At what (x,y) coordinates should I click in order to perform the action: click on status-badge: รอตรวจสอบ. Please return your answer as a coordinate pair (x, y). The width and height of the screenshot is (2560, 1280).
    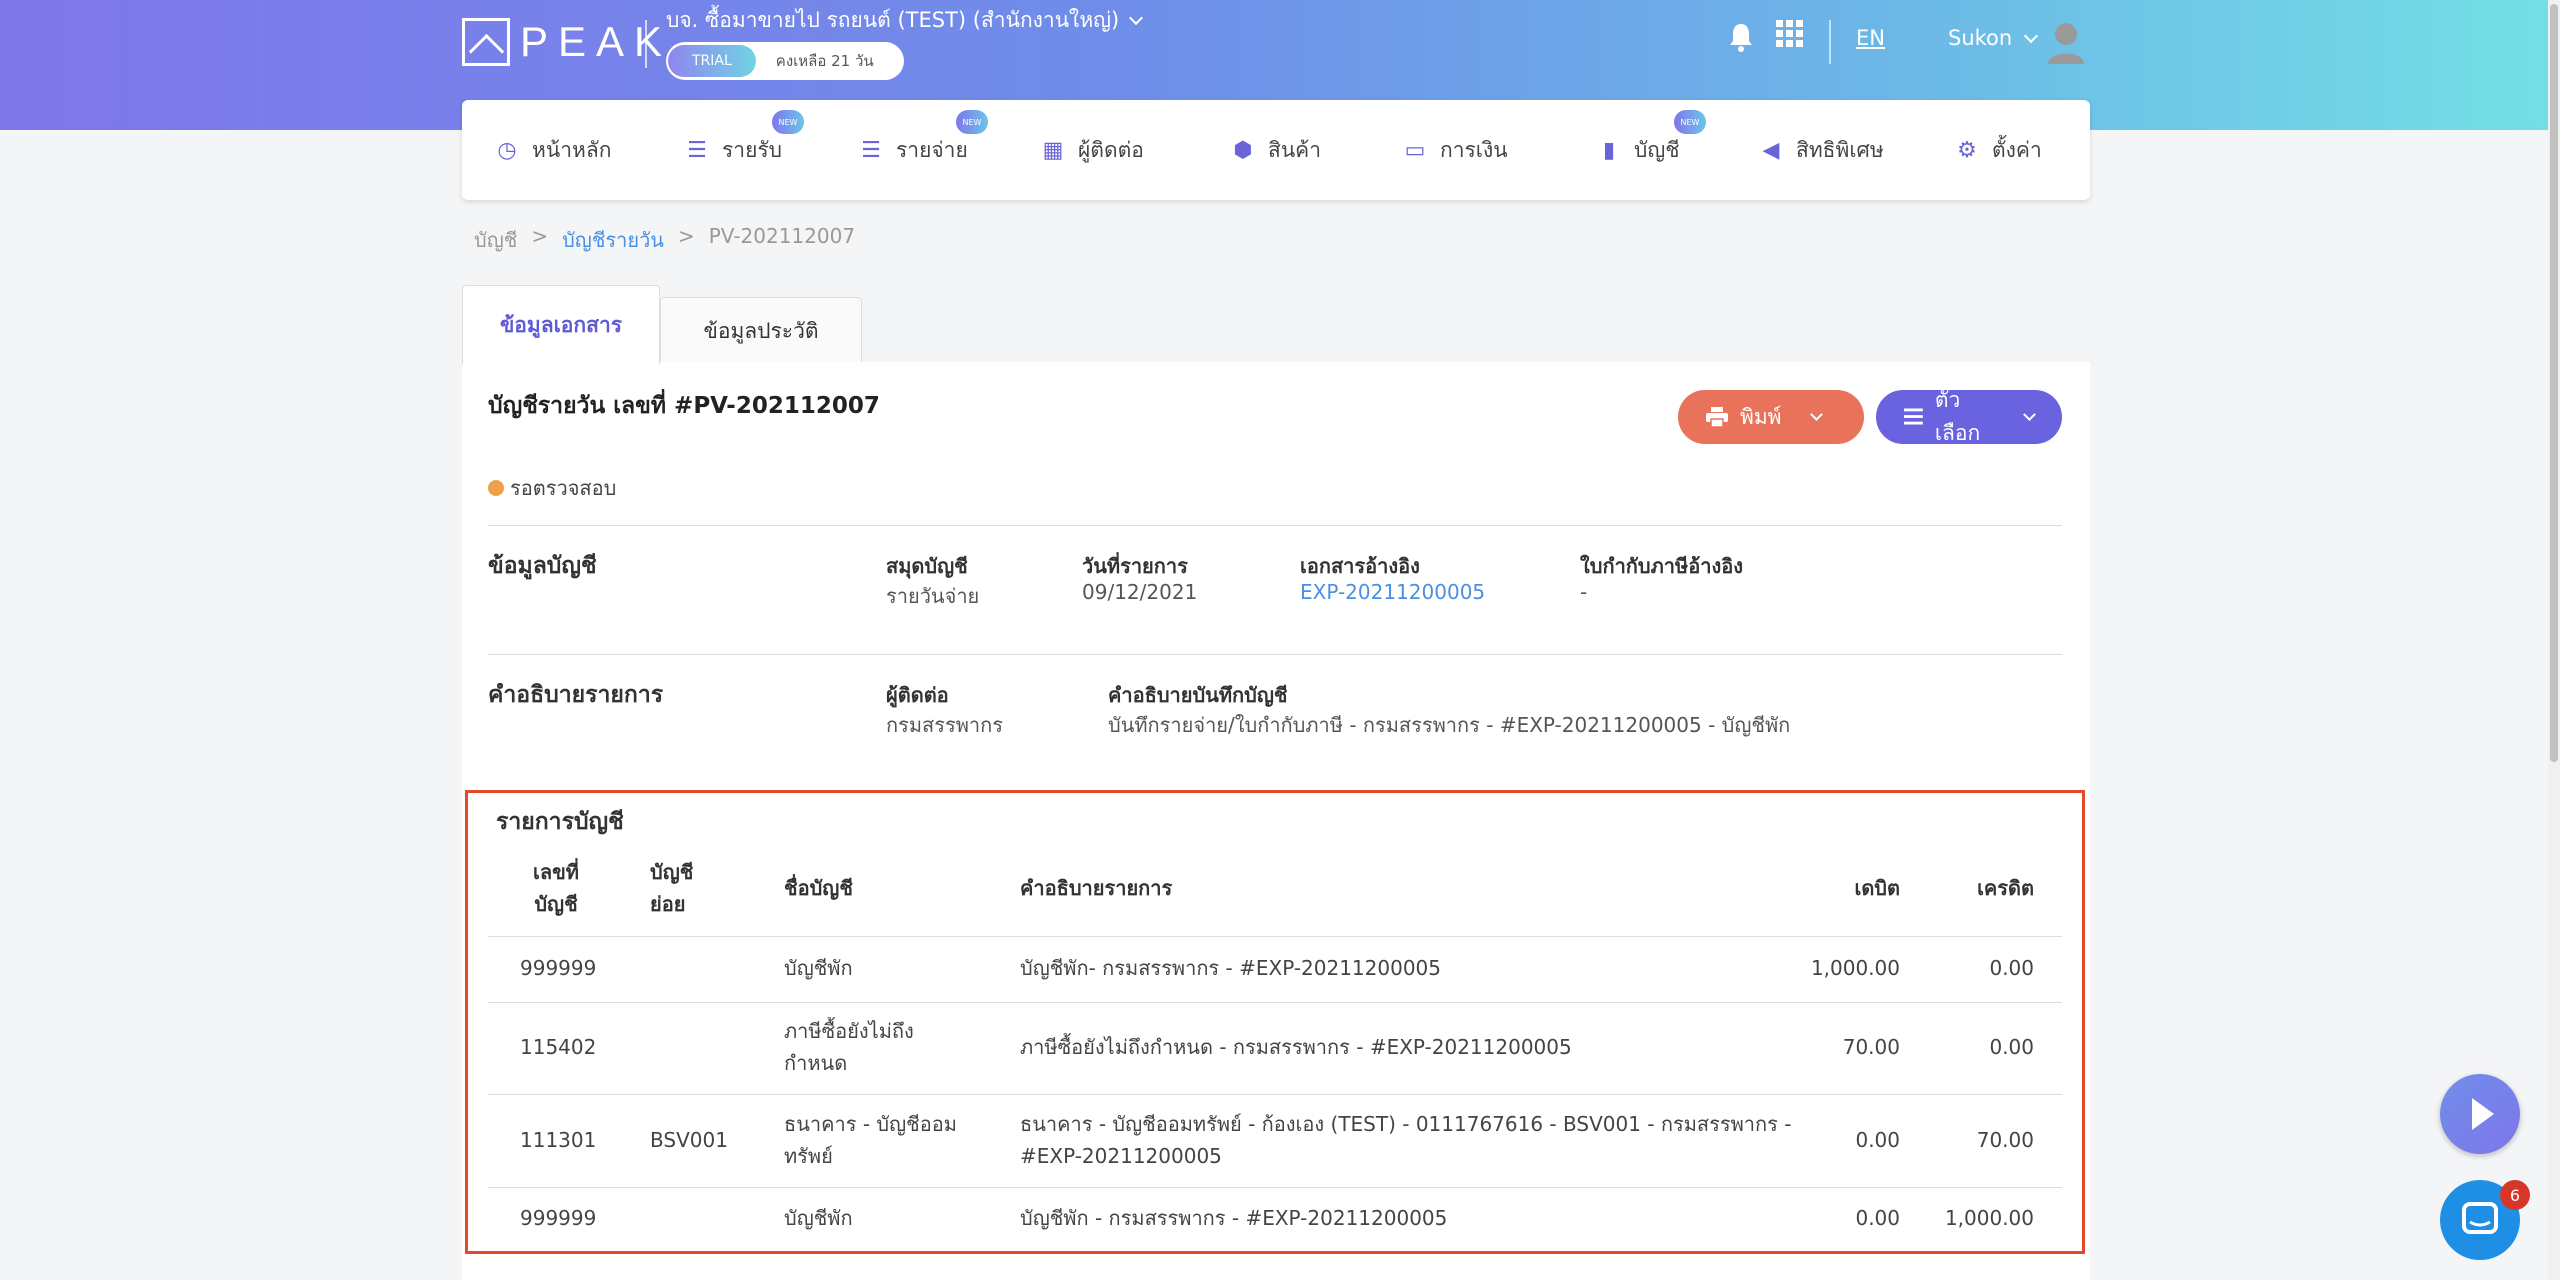
    Looking at the image, I should click on (552, 488).